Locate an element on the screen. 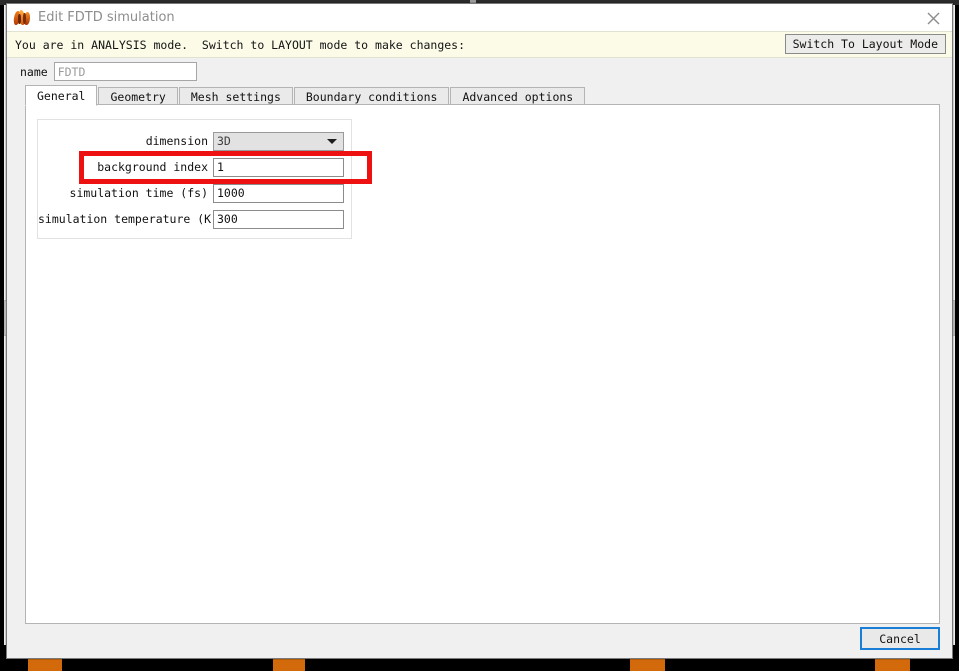  cancel-button: Cancel is located at coordinates (900, 638).